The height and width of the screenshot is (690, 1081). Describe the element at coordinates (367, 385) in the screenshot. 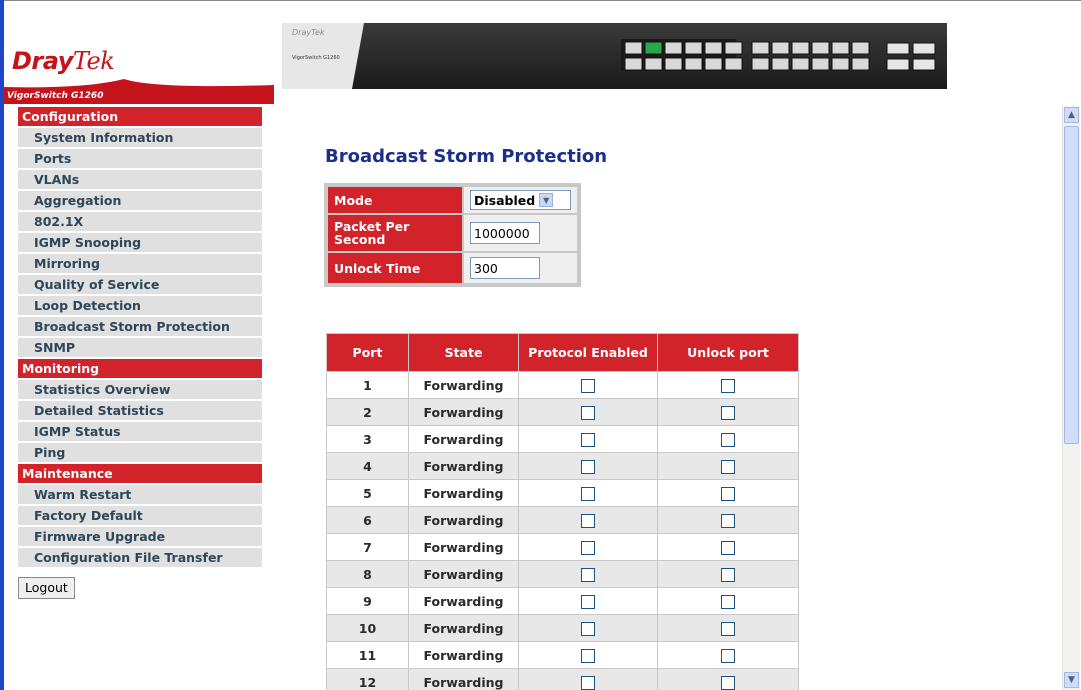

I see `port-number: 1` at that location.